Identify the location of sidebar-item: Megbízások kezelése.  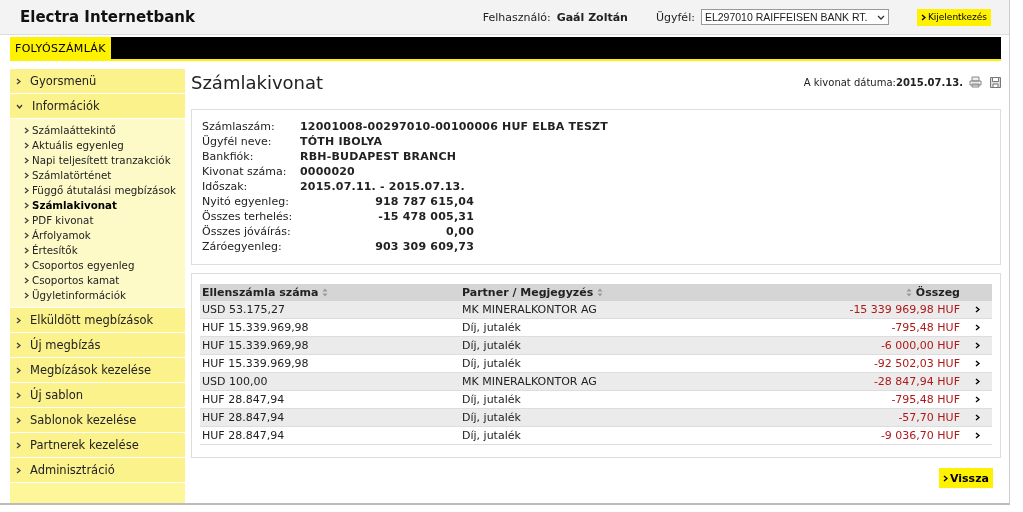
(97, 370).